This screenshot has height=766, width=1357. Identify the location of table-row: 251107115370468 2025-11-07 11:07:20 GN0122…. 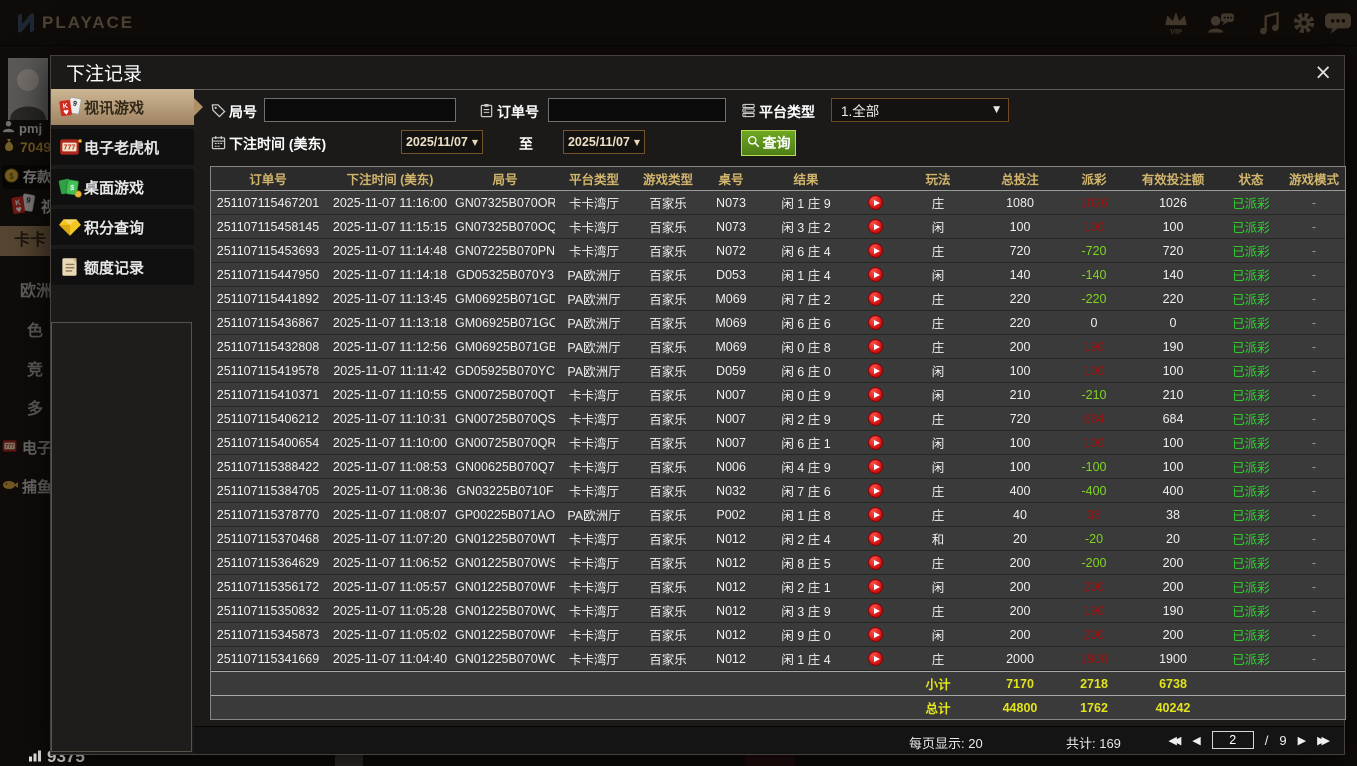
(778, 539).